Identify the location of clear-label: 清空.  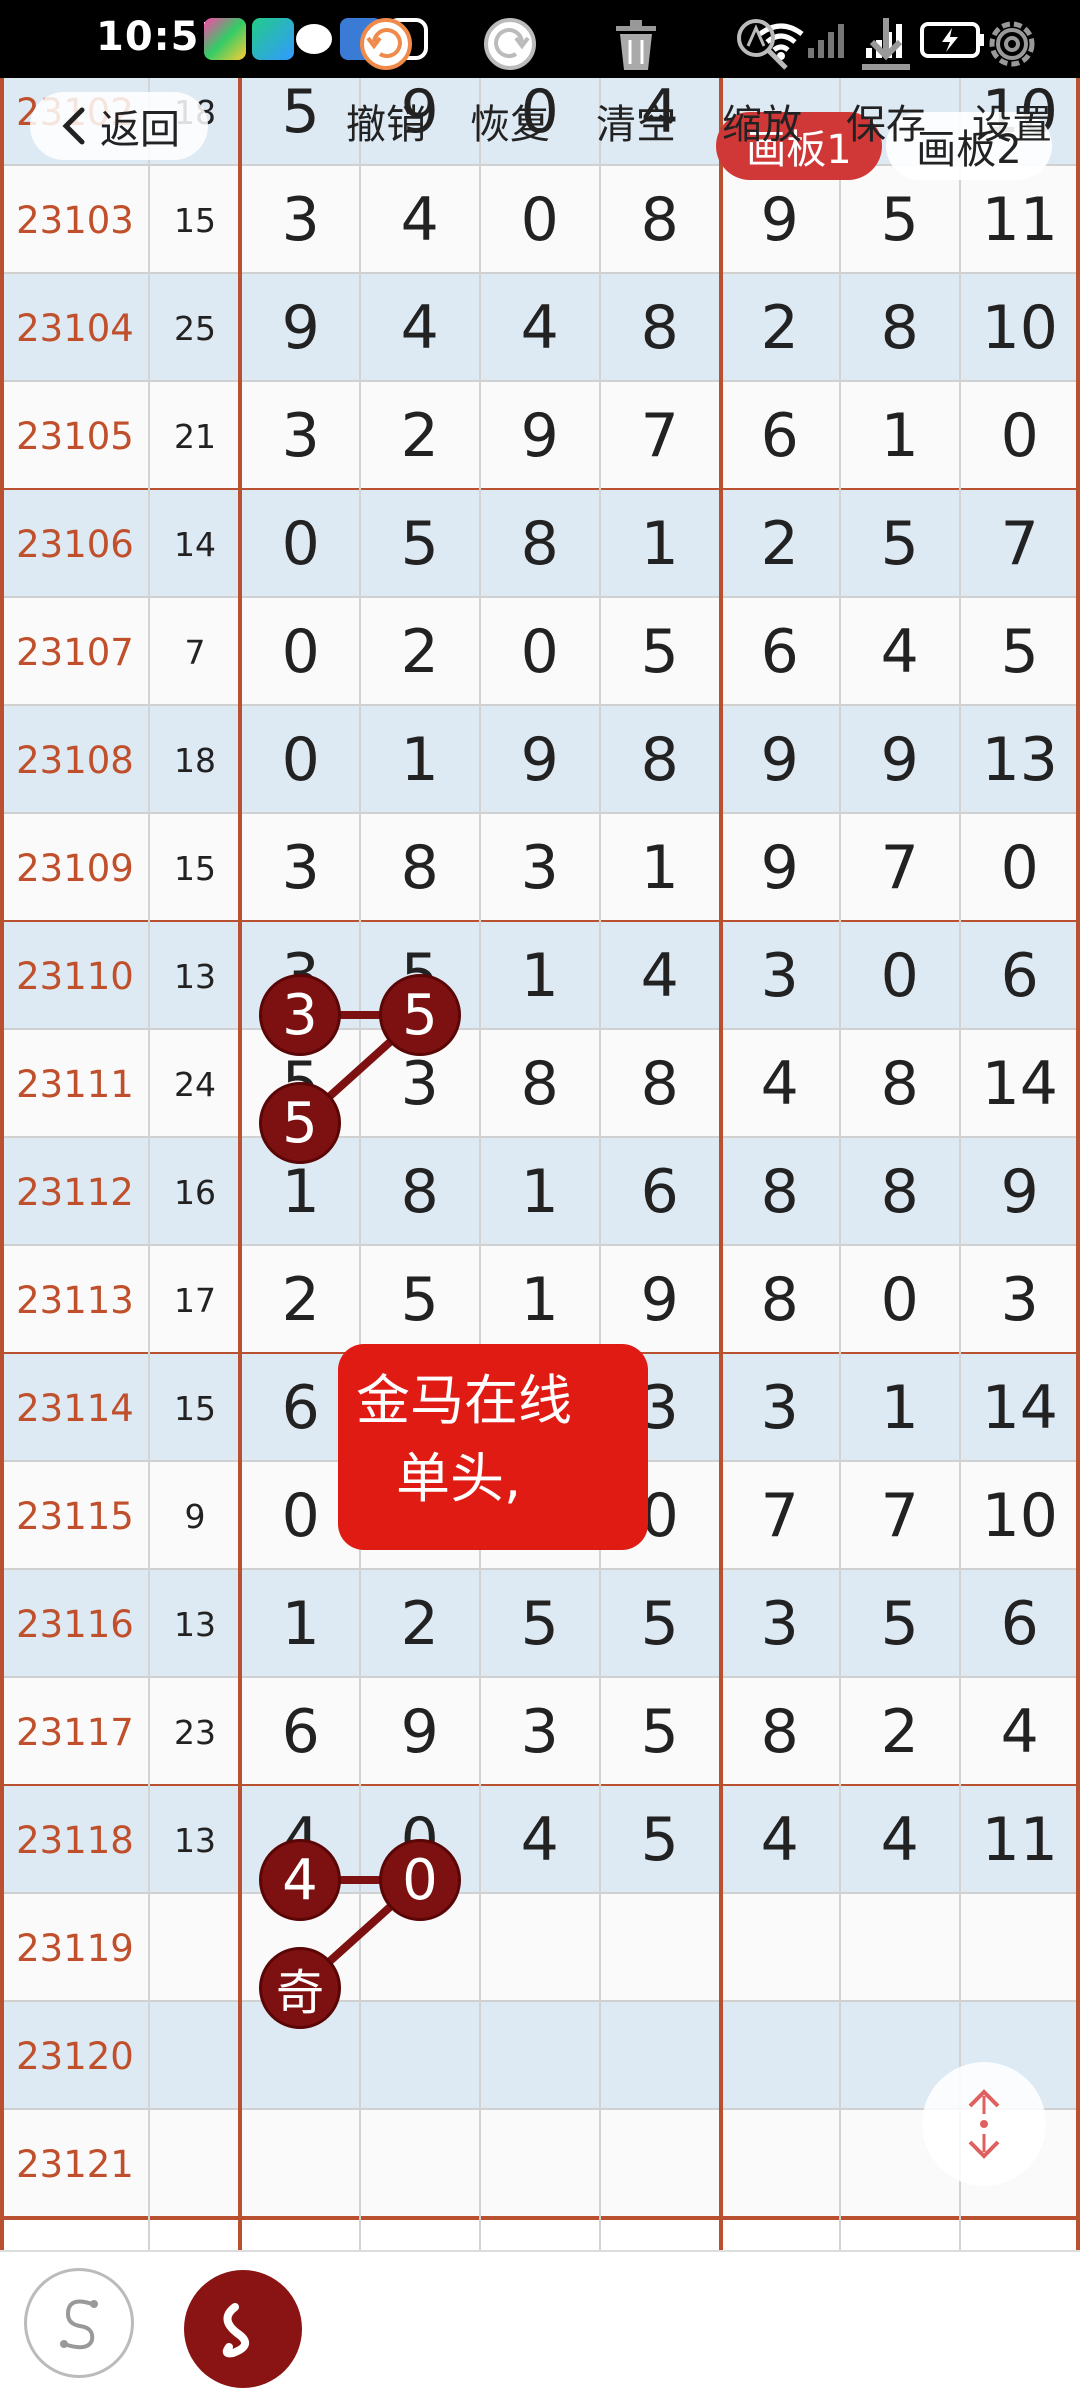
(636, 125).